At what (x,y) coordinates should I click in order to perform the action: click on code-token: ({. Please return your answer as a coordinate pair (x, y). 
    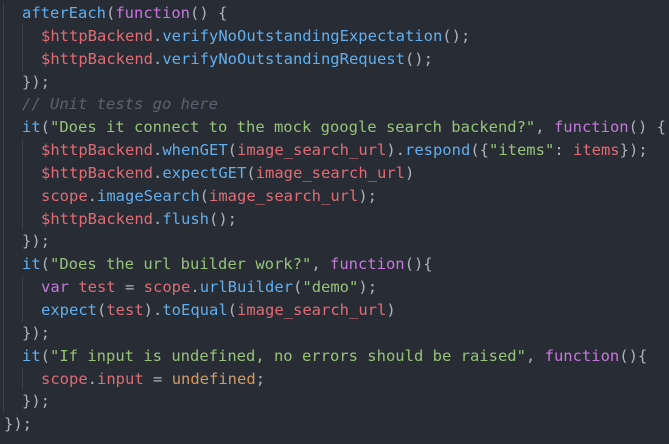
    Looking at the image, I should click on (479, 150).